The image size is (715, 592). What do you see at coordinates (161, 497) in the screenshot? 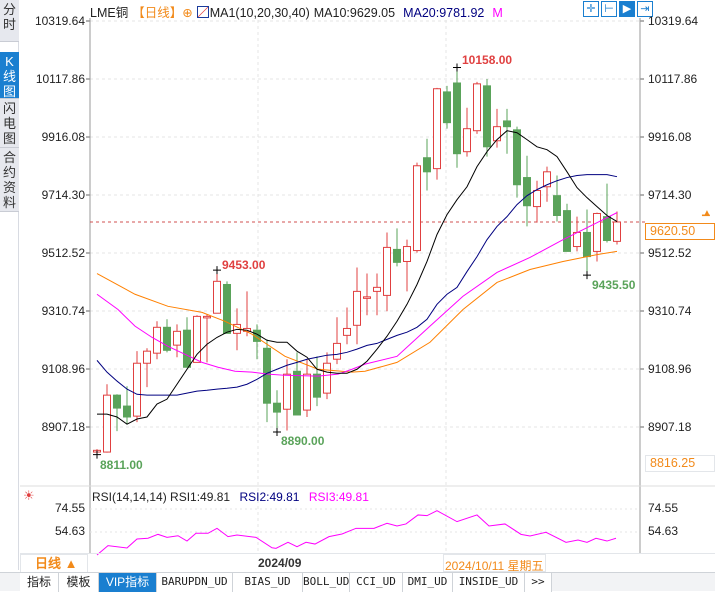
I see `rsi-params: RSI(14,14,14) RSI1:49.81` at bounding box center [161, 497].